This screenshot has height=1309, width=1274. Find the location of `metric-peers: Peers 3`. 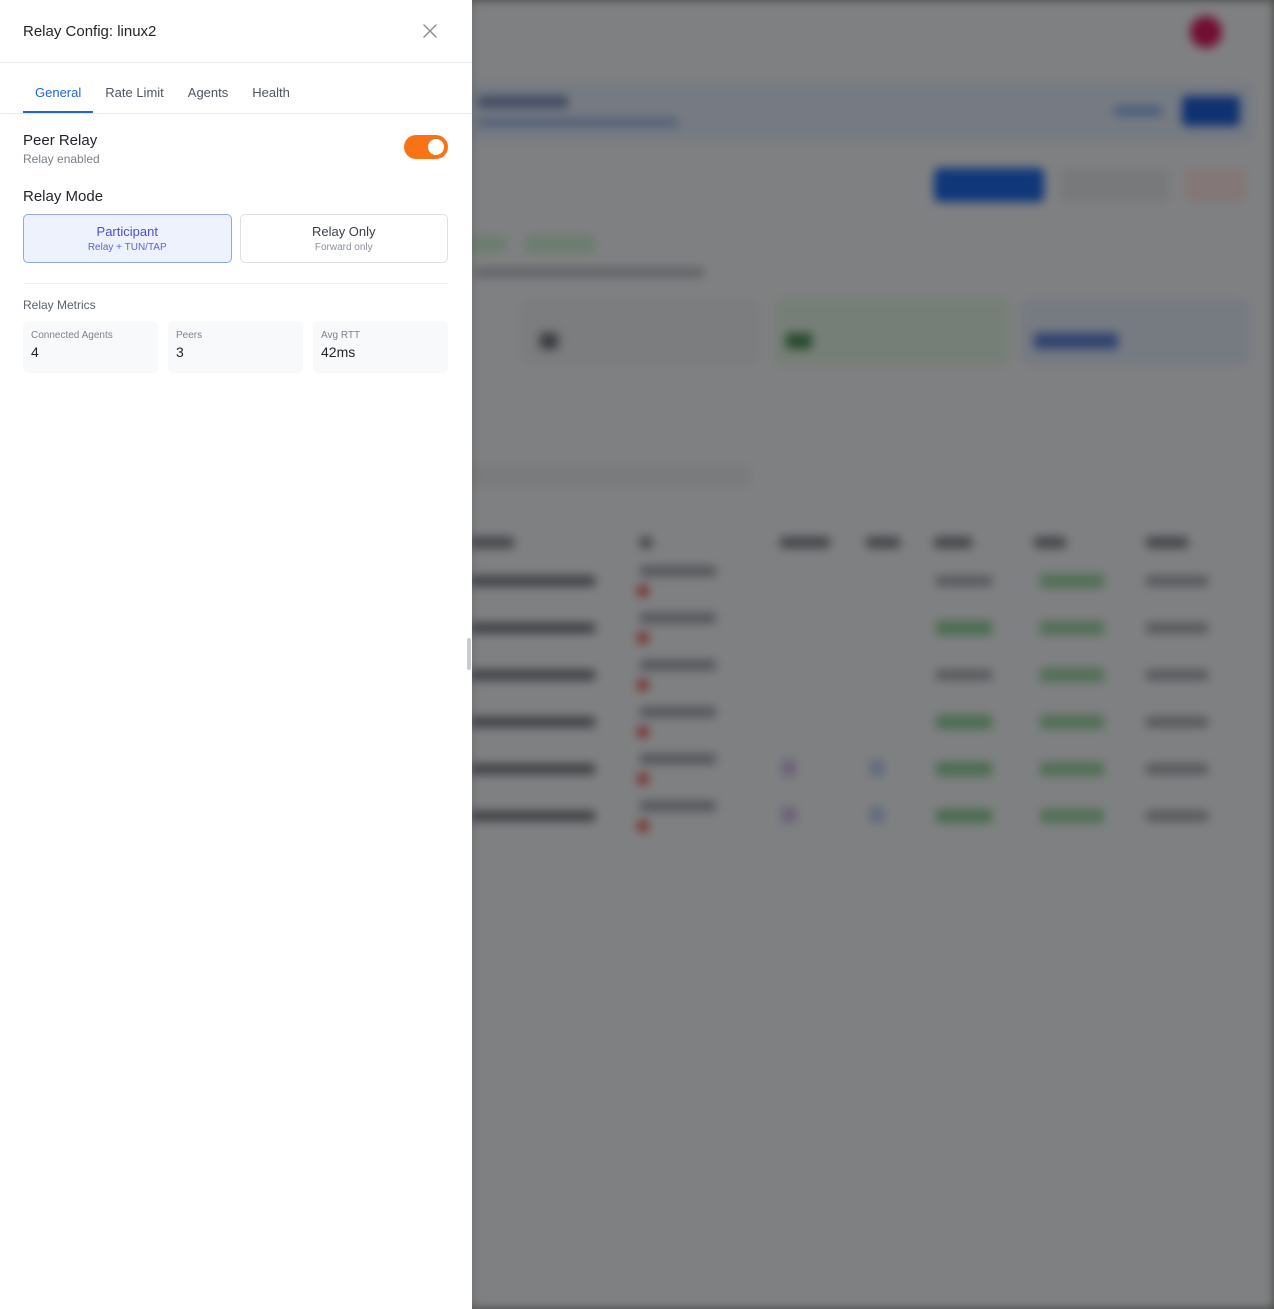

metric-peers: Peers 3 is located at coordinates (235, 347).